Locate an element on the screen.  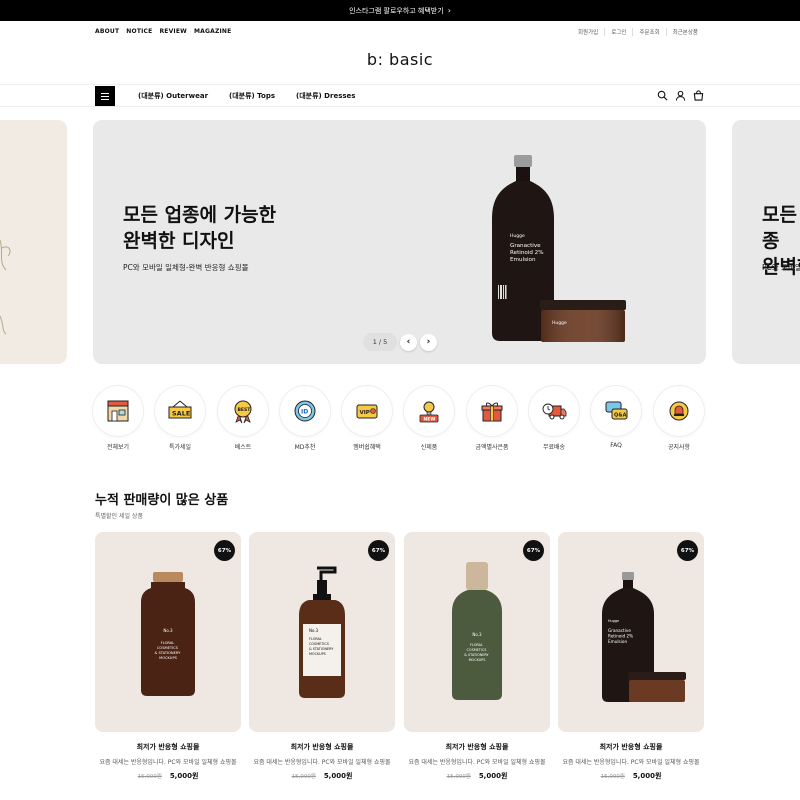
bottle-label-line: Emulsion is located at coordinates (617, 641).